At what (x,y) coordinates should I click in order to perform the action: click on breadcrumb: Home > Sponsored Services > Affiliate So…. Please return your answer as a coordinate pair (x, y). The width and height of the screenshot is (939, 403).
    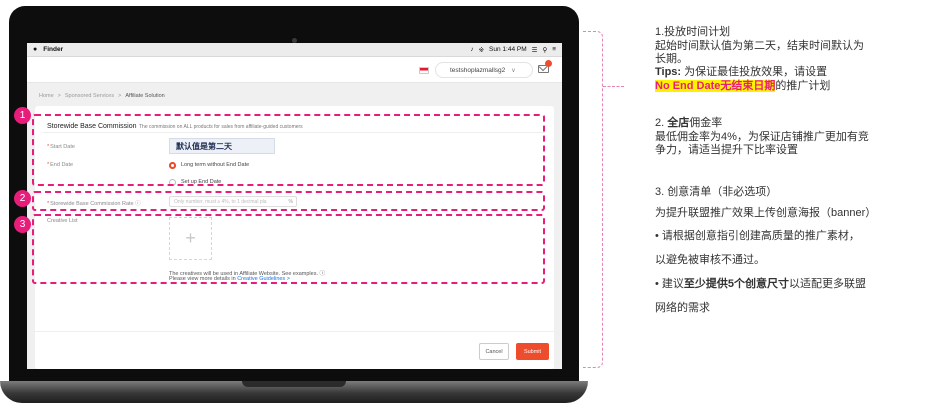
    Looking at the image, I should click on (102, 96).